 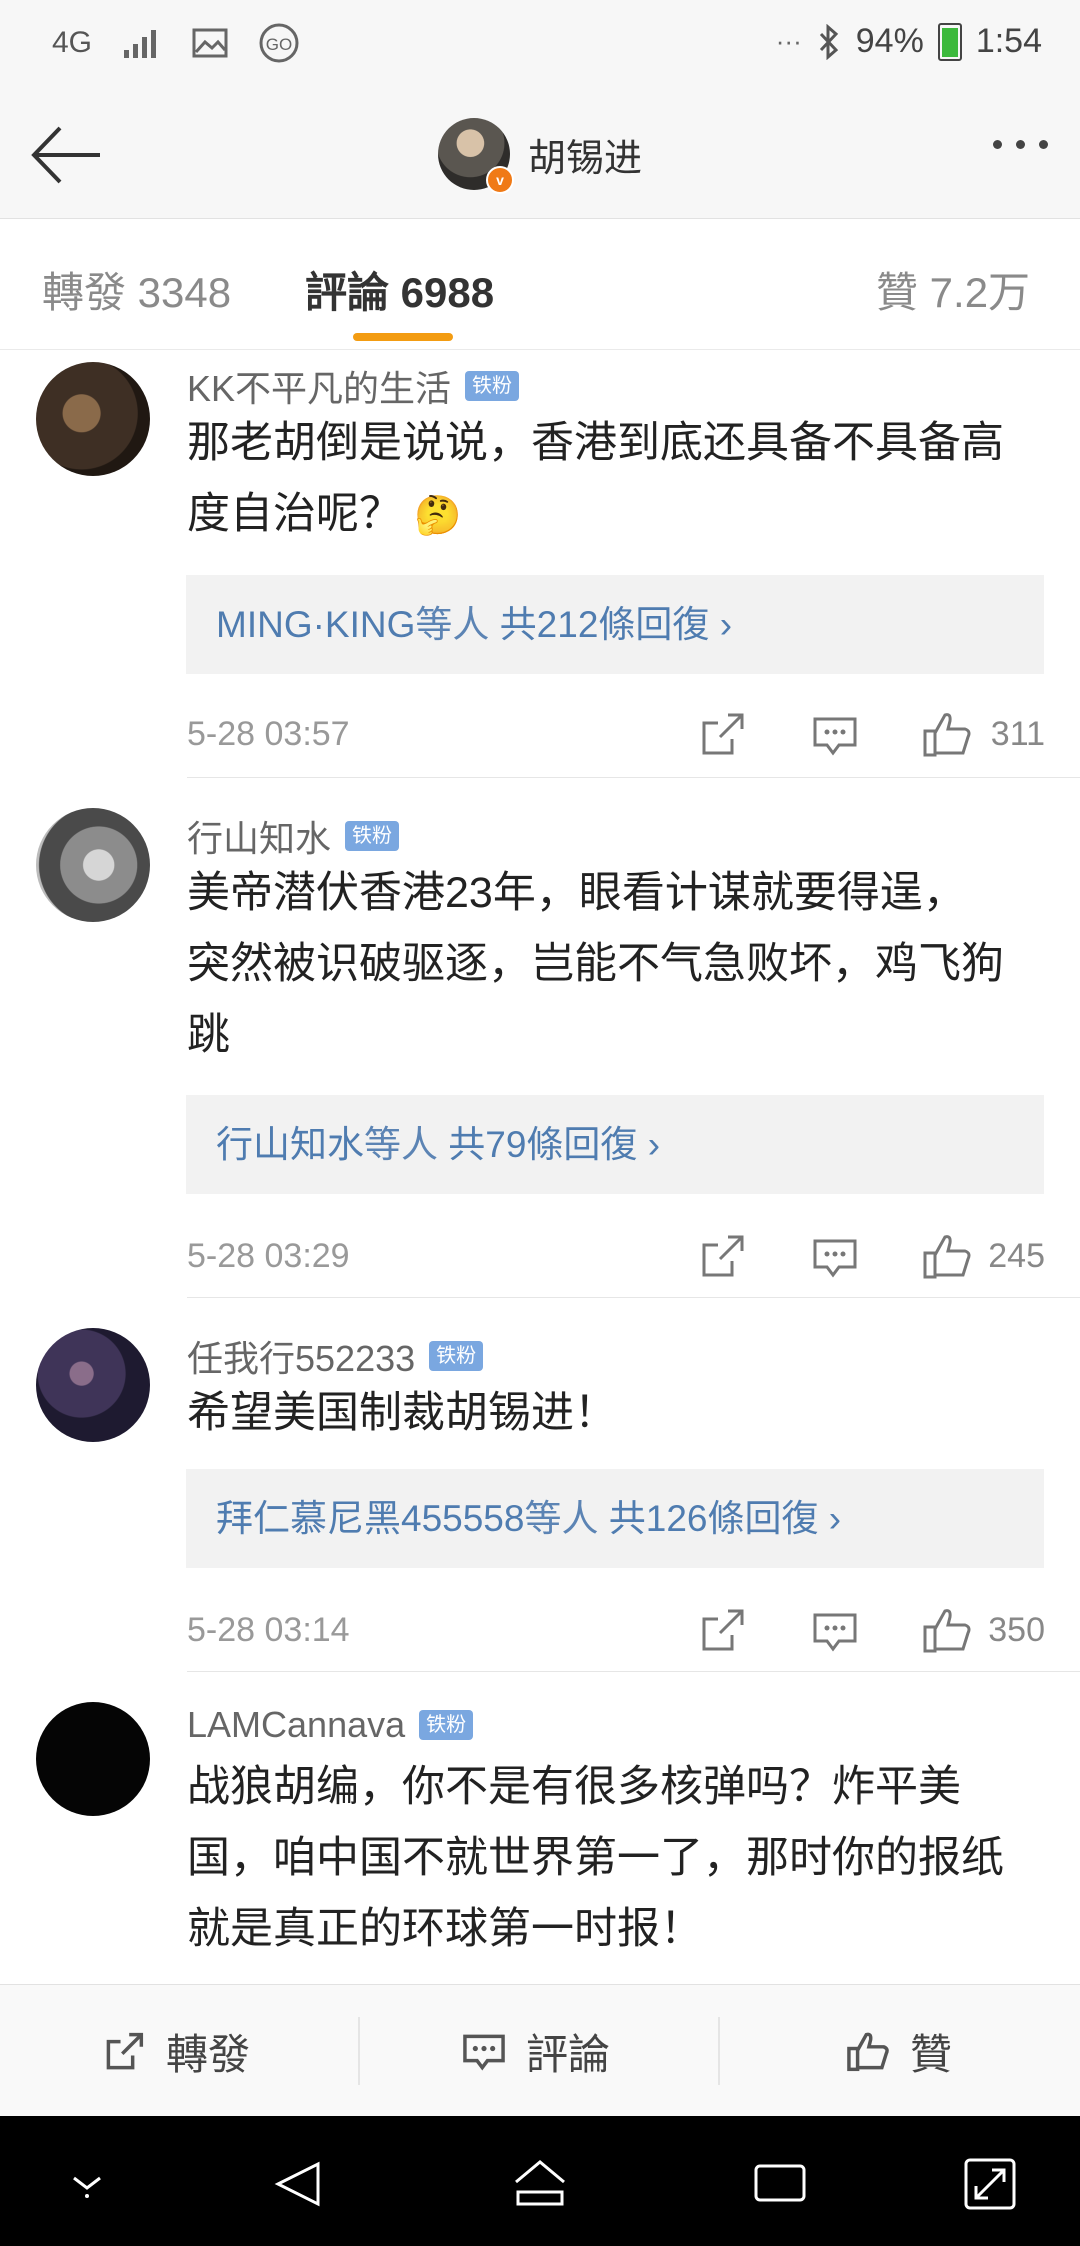 What do you see at coordinates (617, 1631) in the screenshot?
I see `comment-meta: 5-28 03:14 350` at bounding box center [617, 1631].